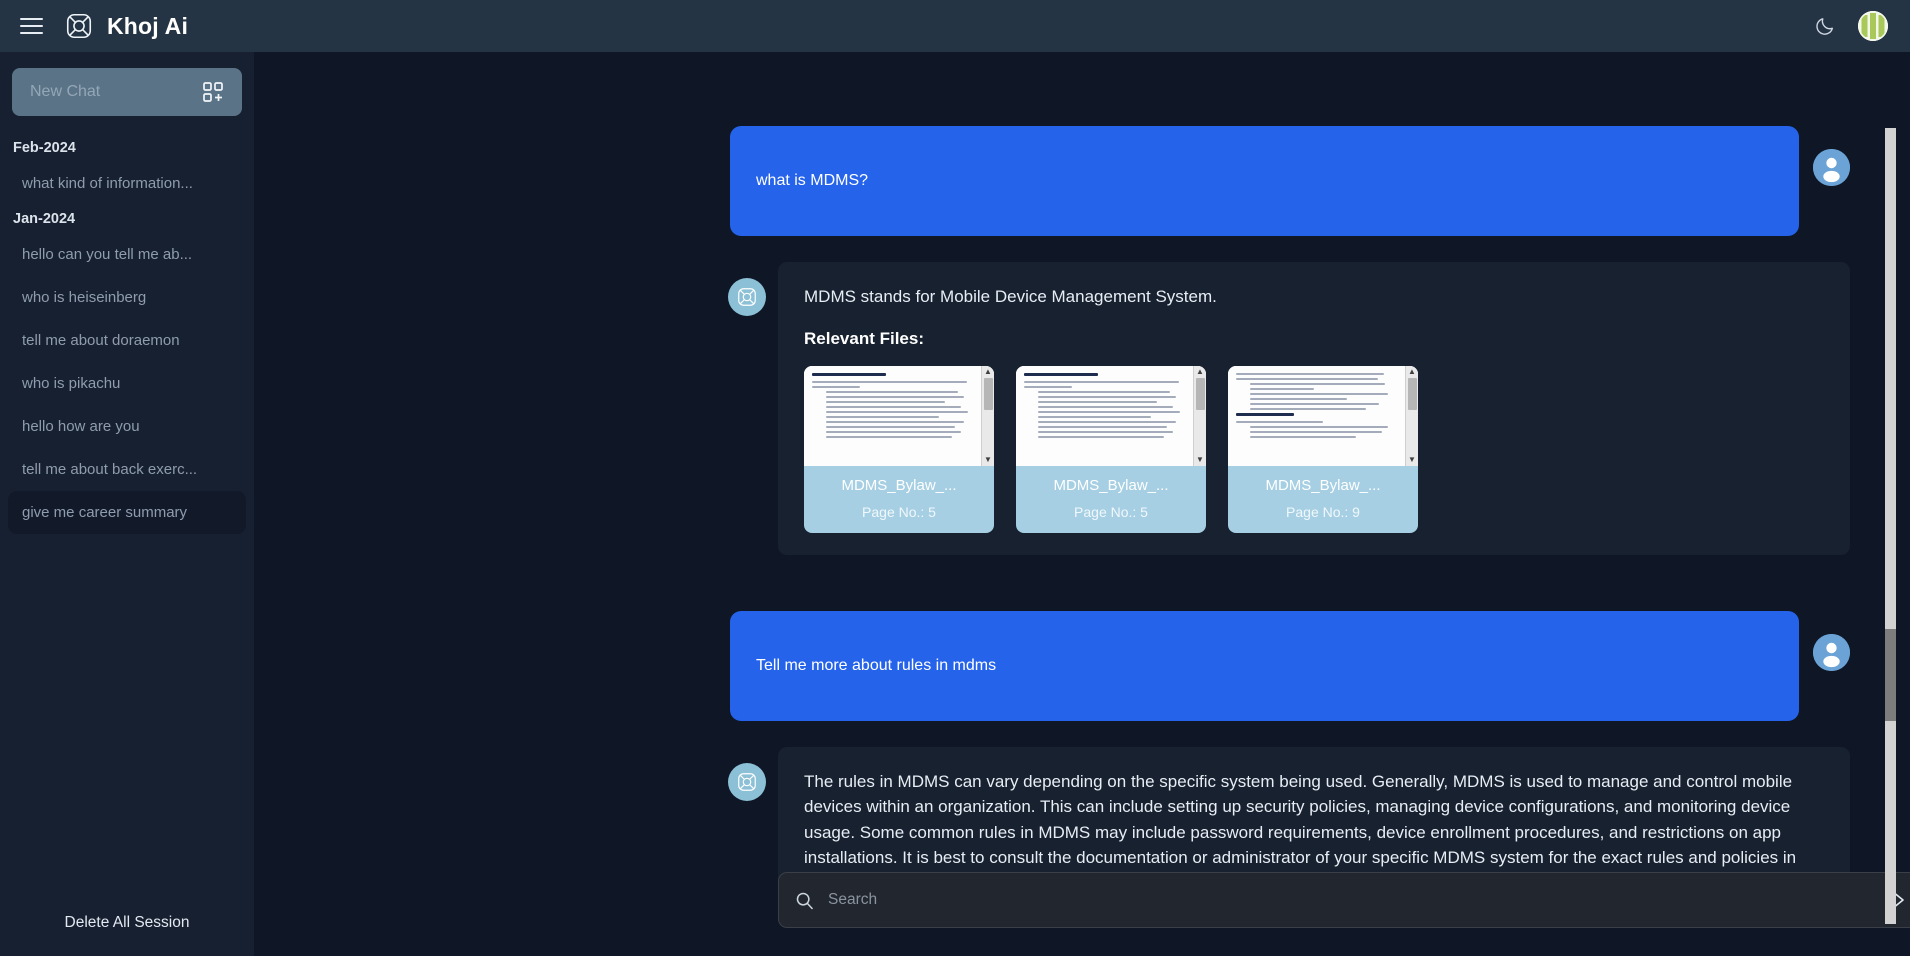  What do you see at coordinates (1264, 666) in the screenshot?
I see `user-message-bubble: Tell me more about rules in mdms` at bounding box center [1264, 666].